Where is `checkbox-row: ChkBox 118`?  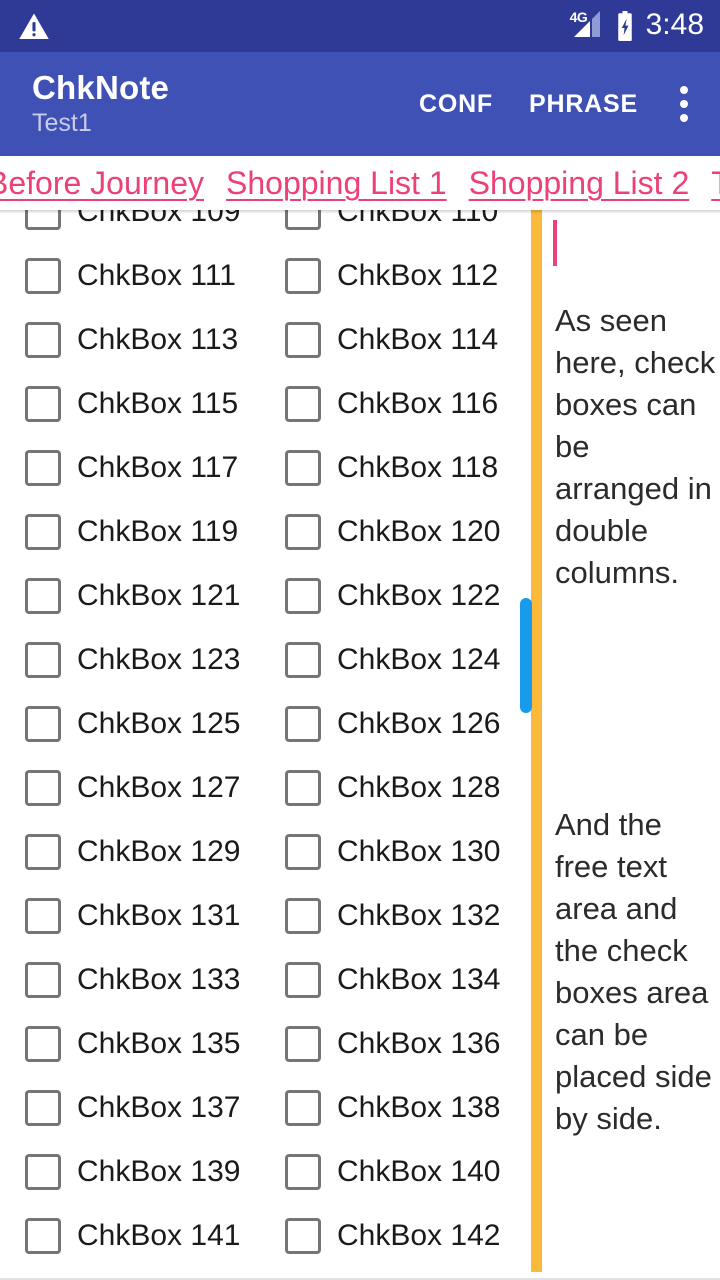
checkbox-row: ChkBox 118 is located at coordinates (388, 468).